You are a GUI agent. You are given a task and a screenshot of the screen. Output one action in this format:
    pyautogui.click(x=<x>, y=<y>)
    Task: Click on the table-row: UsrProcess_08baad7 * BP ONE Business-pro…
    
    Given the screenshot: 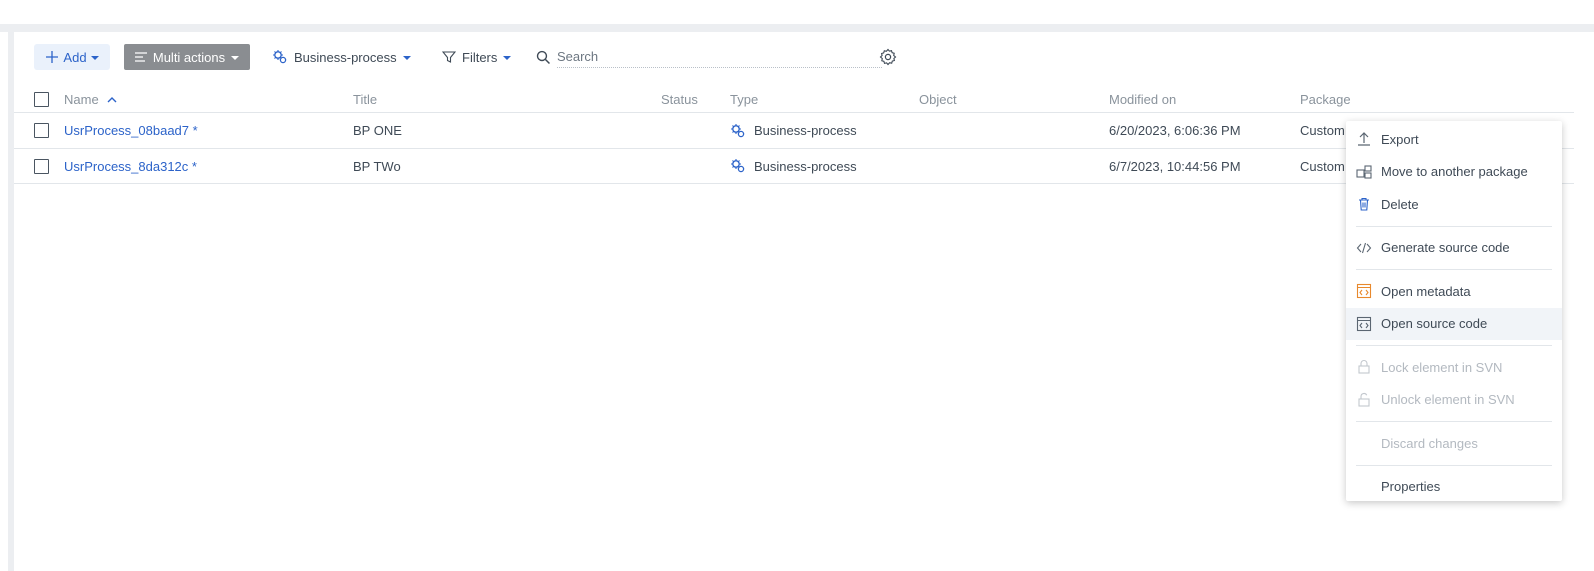 What is the action you would take?
    pyautogui.click(x=794, y=130)
    